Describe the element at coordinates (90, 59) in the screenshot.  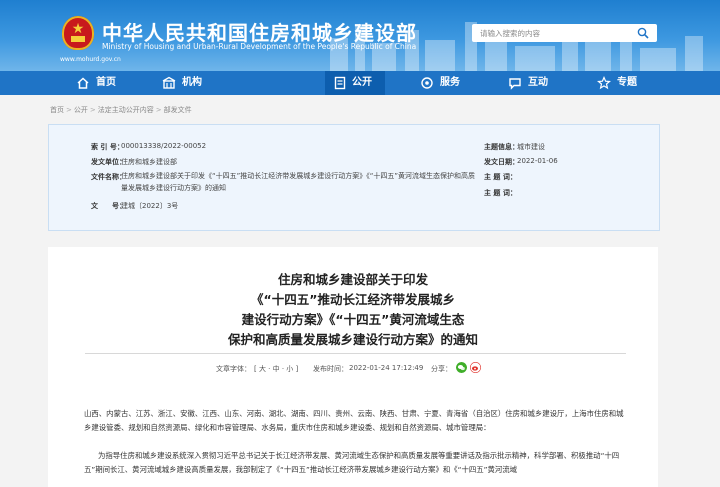
I see `site-url: www.mohurd.gov.cn` at that location.